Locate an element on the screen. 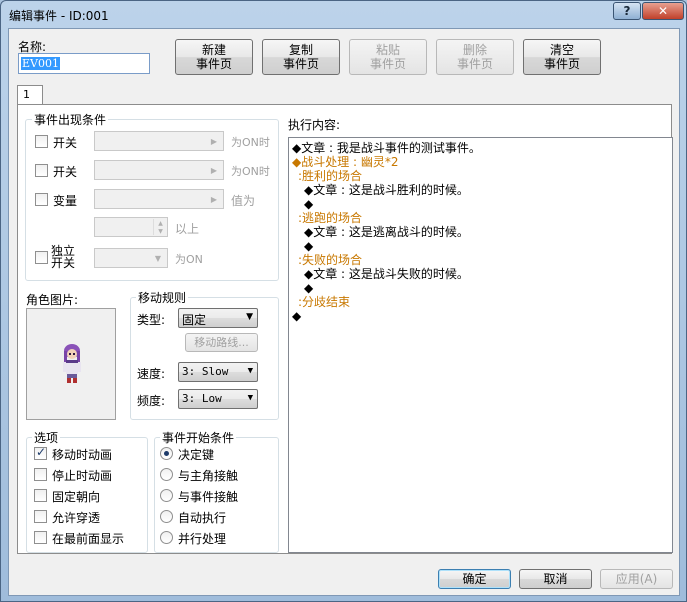 The height and width of the screenshot is (602, 687). paste-page-button: 粘贴 事件页 is located at coordinates (388, 57).